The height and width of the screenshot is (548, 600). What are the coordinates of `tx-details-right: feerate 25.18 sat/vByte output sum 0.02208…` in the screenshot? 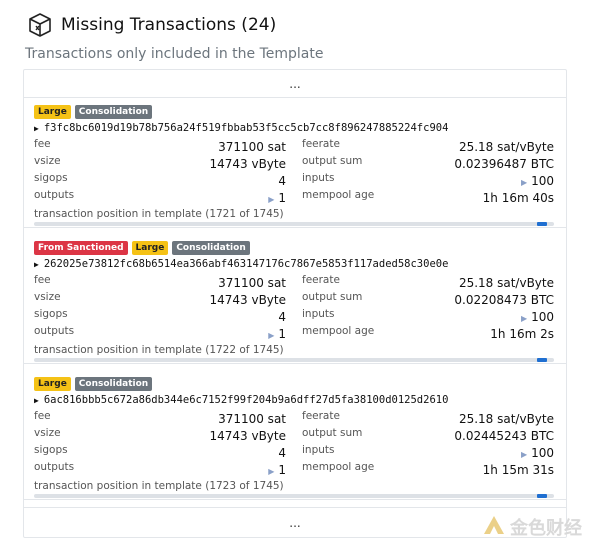 It's located at (428, 308).